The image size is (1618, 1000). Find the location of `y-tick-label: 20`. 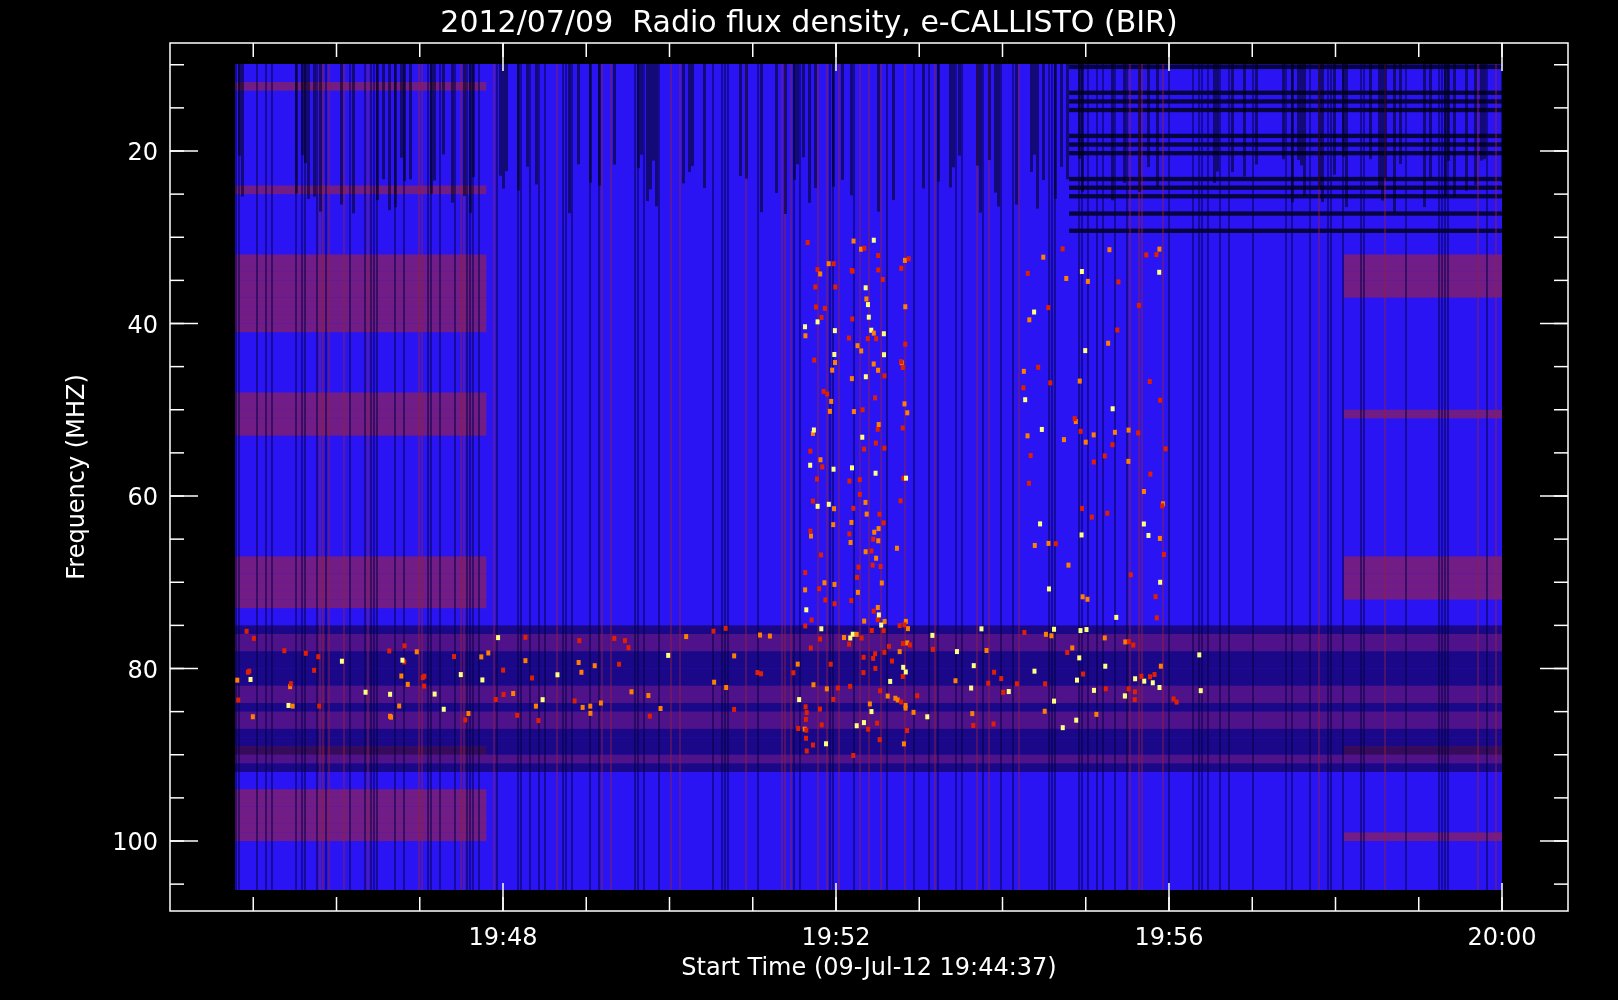

y-tick-label: 20 is located at coordinates (142, 152).